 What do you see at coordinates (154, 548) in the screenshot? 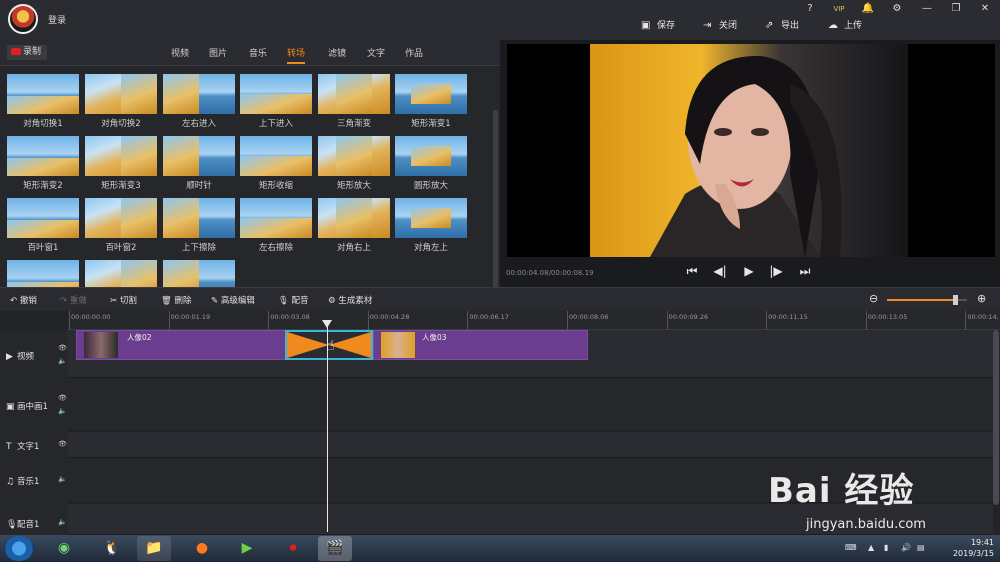
I see `app-explorer-icon: 📁` at bounding box center [154, 548].